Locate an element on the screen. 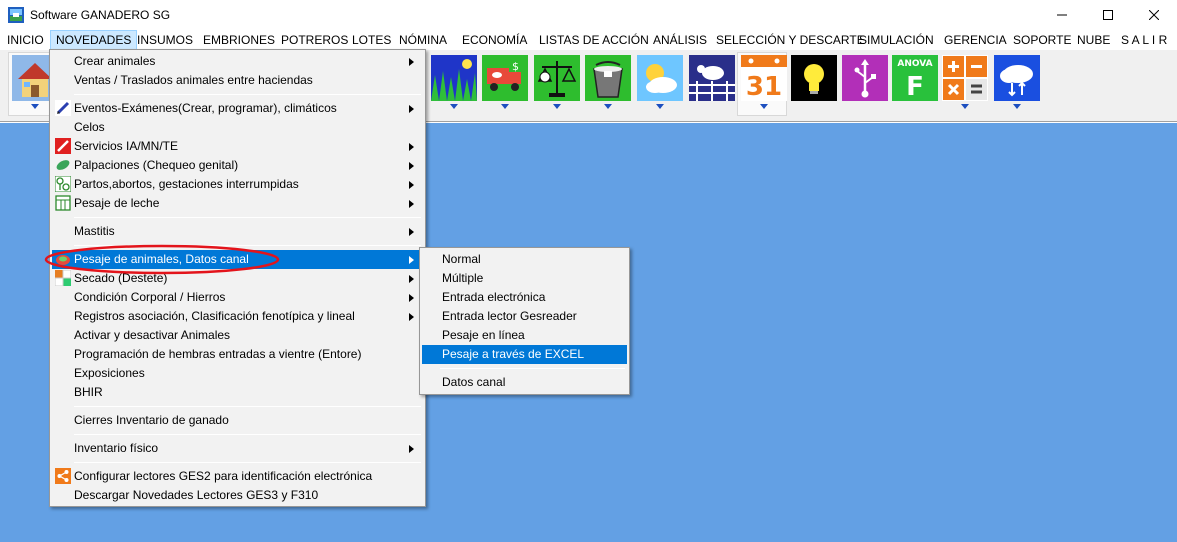 This screenshot has width=1177, height=542. submenu-item-multiple: Múltiple is located at coordinates (524, 278).